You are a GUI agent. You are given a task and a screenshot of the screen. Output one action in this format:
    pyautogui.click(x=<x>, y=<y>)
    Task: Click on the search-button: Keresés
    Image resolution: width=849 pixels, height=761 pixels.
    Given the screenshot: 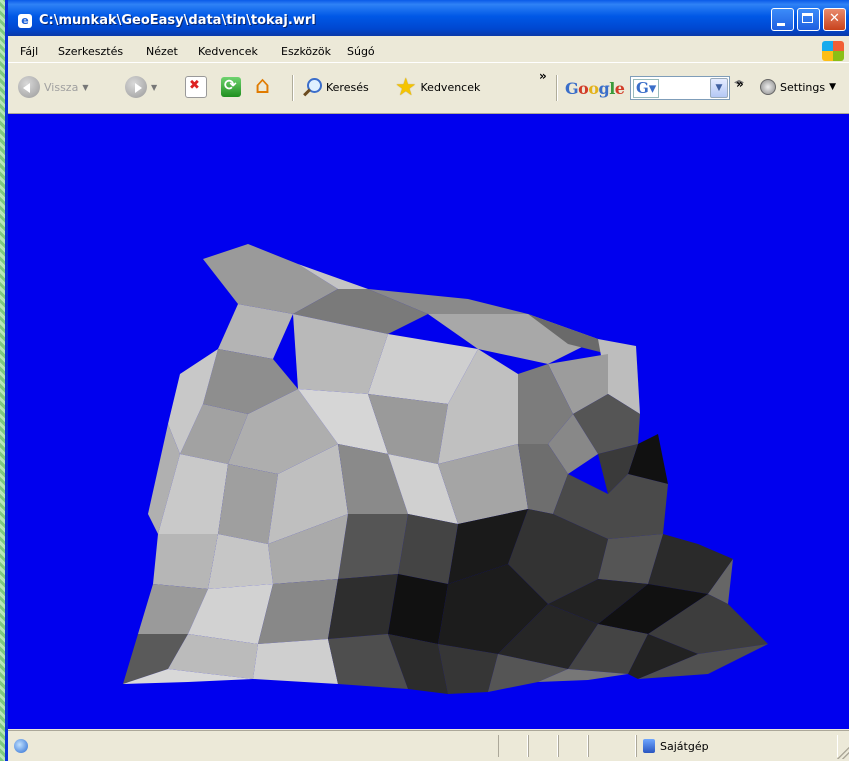 What is the action you would take?
    pyautogui.click(x=335, y=87)
    